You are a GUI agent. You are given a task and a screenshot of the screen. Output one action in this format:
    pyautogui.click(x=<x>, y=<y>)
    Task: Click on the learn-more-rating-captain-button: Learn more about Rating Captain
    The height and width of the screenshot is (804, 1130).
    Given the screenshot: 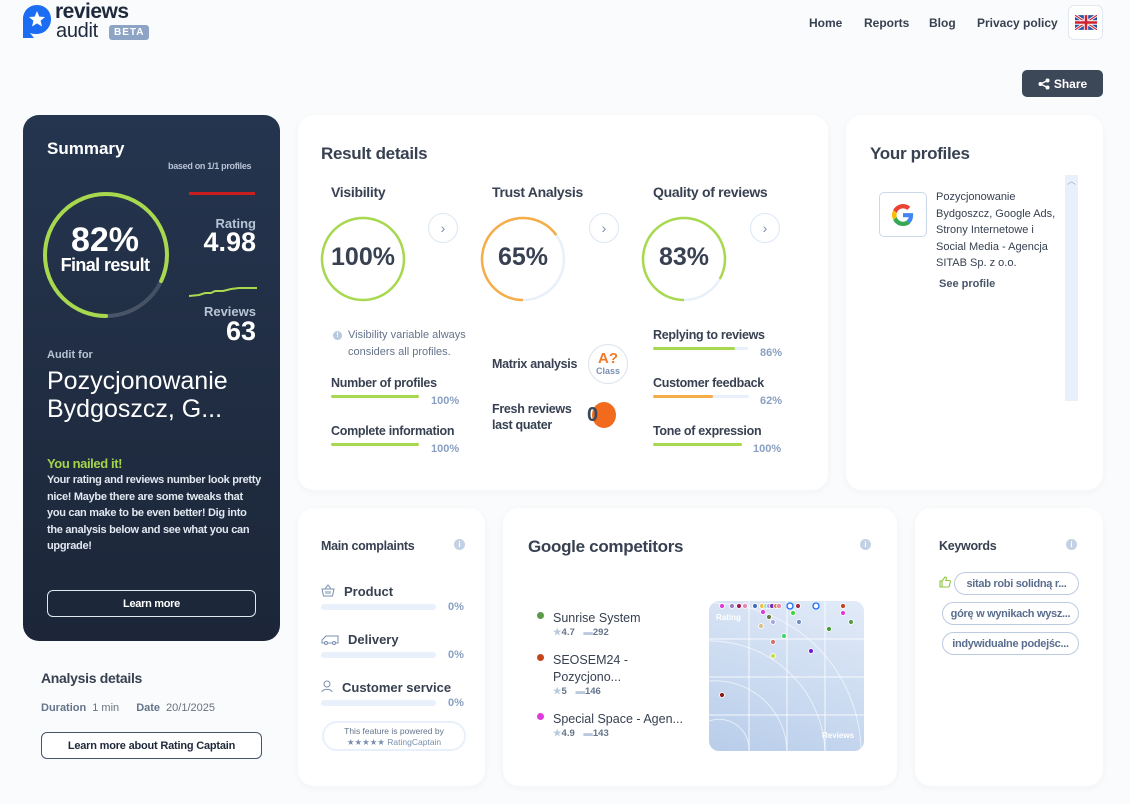 What is the action you would take?
    pyautogui.click(x=151, y=745)
    